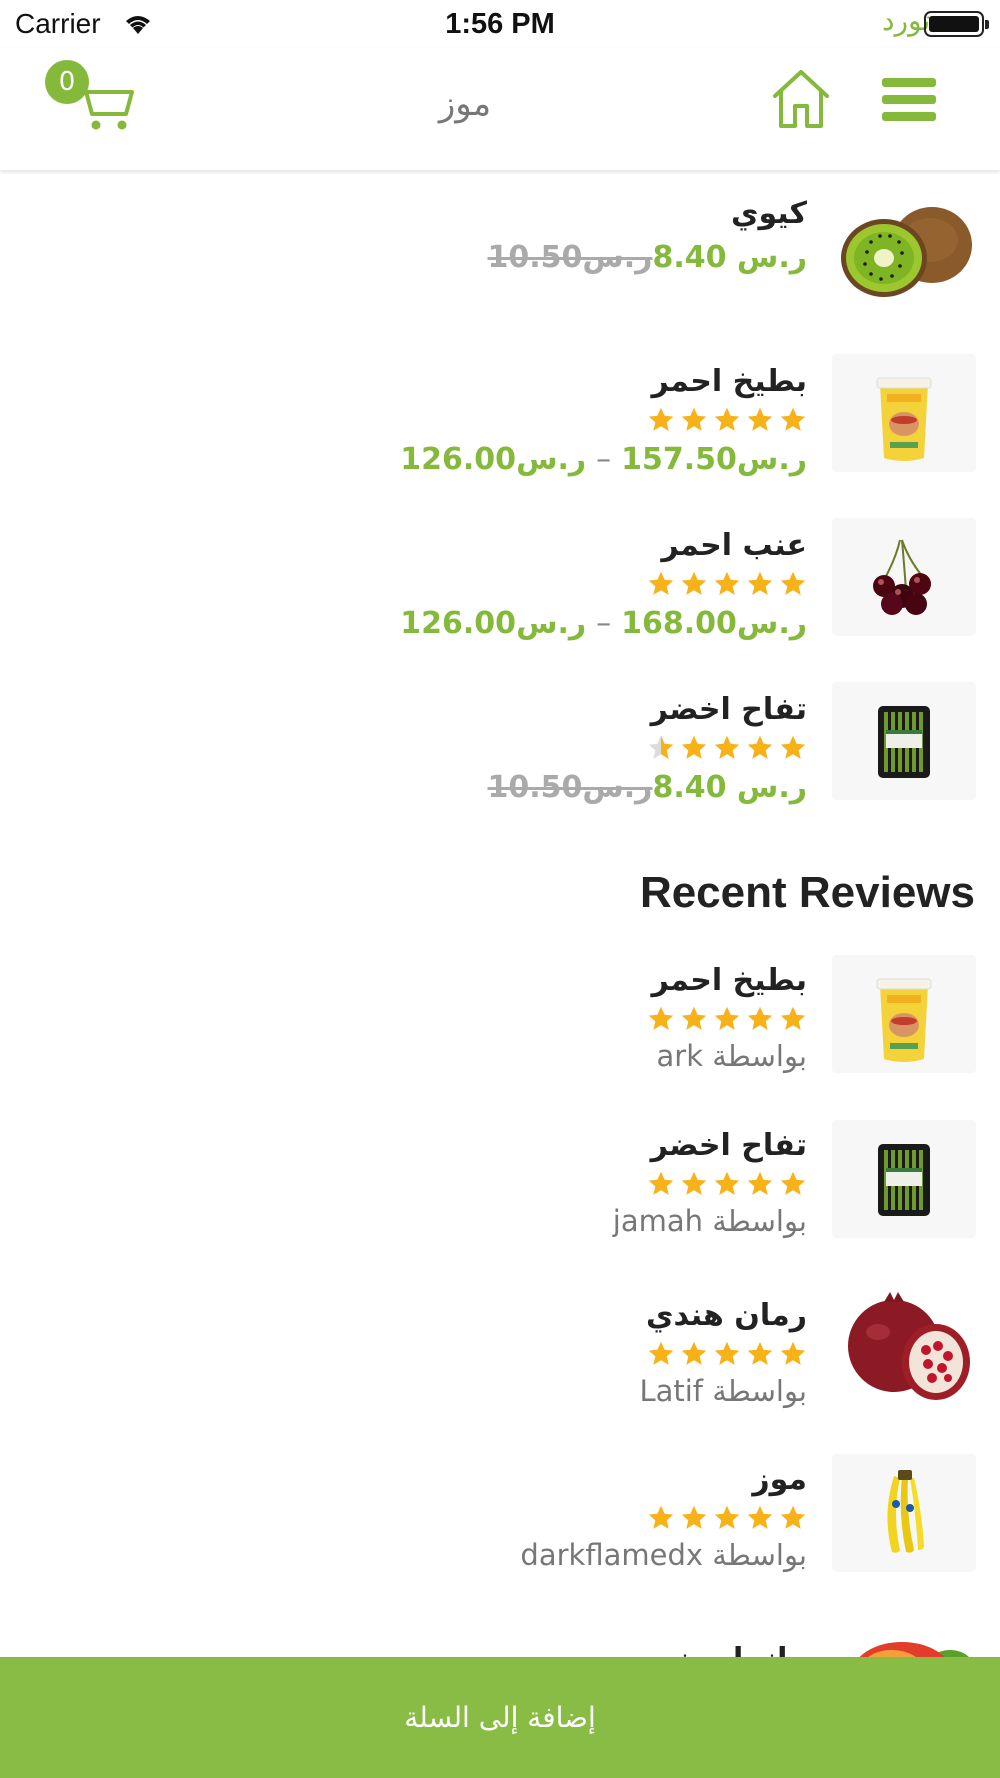  I want to click on price-max: ر.س157.50, so click(714, 459).